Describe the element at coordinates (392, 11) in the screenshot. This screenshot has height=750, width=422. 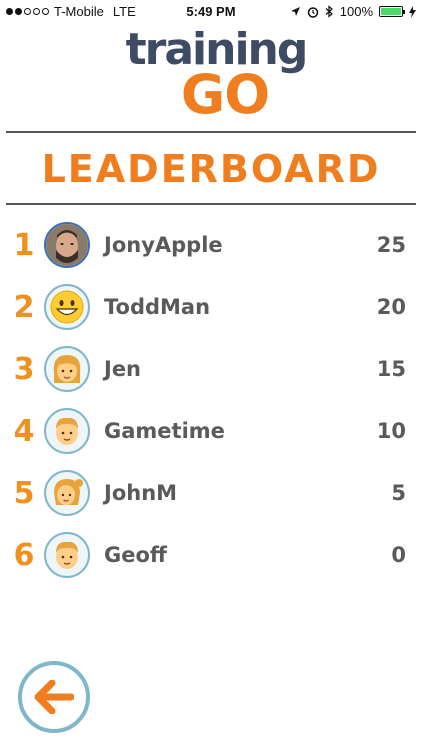
I see `battery-icon` at that location.